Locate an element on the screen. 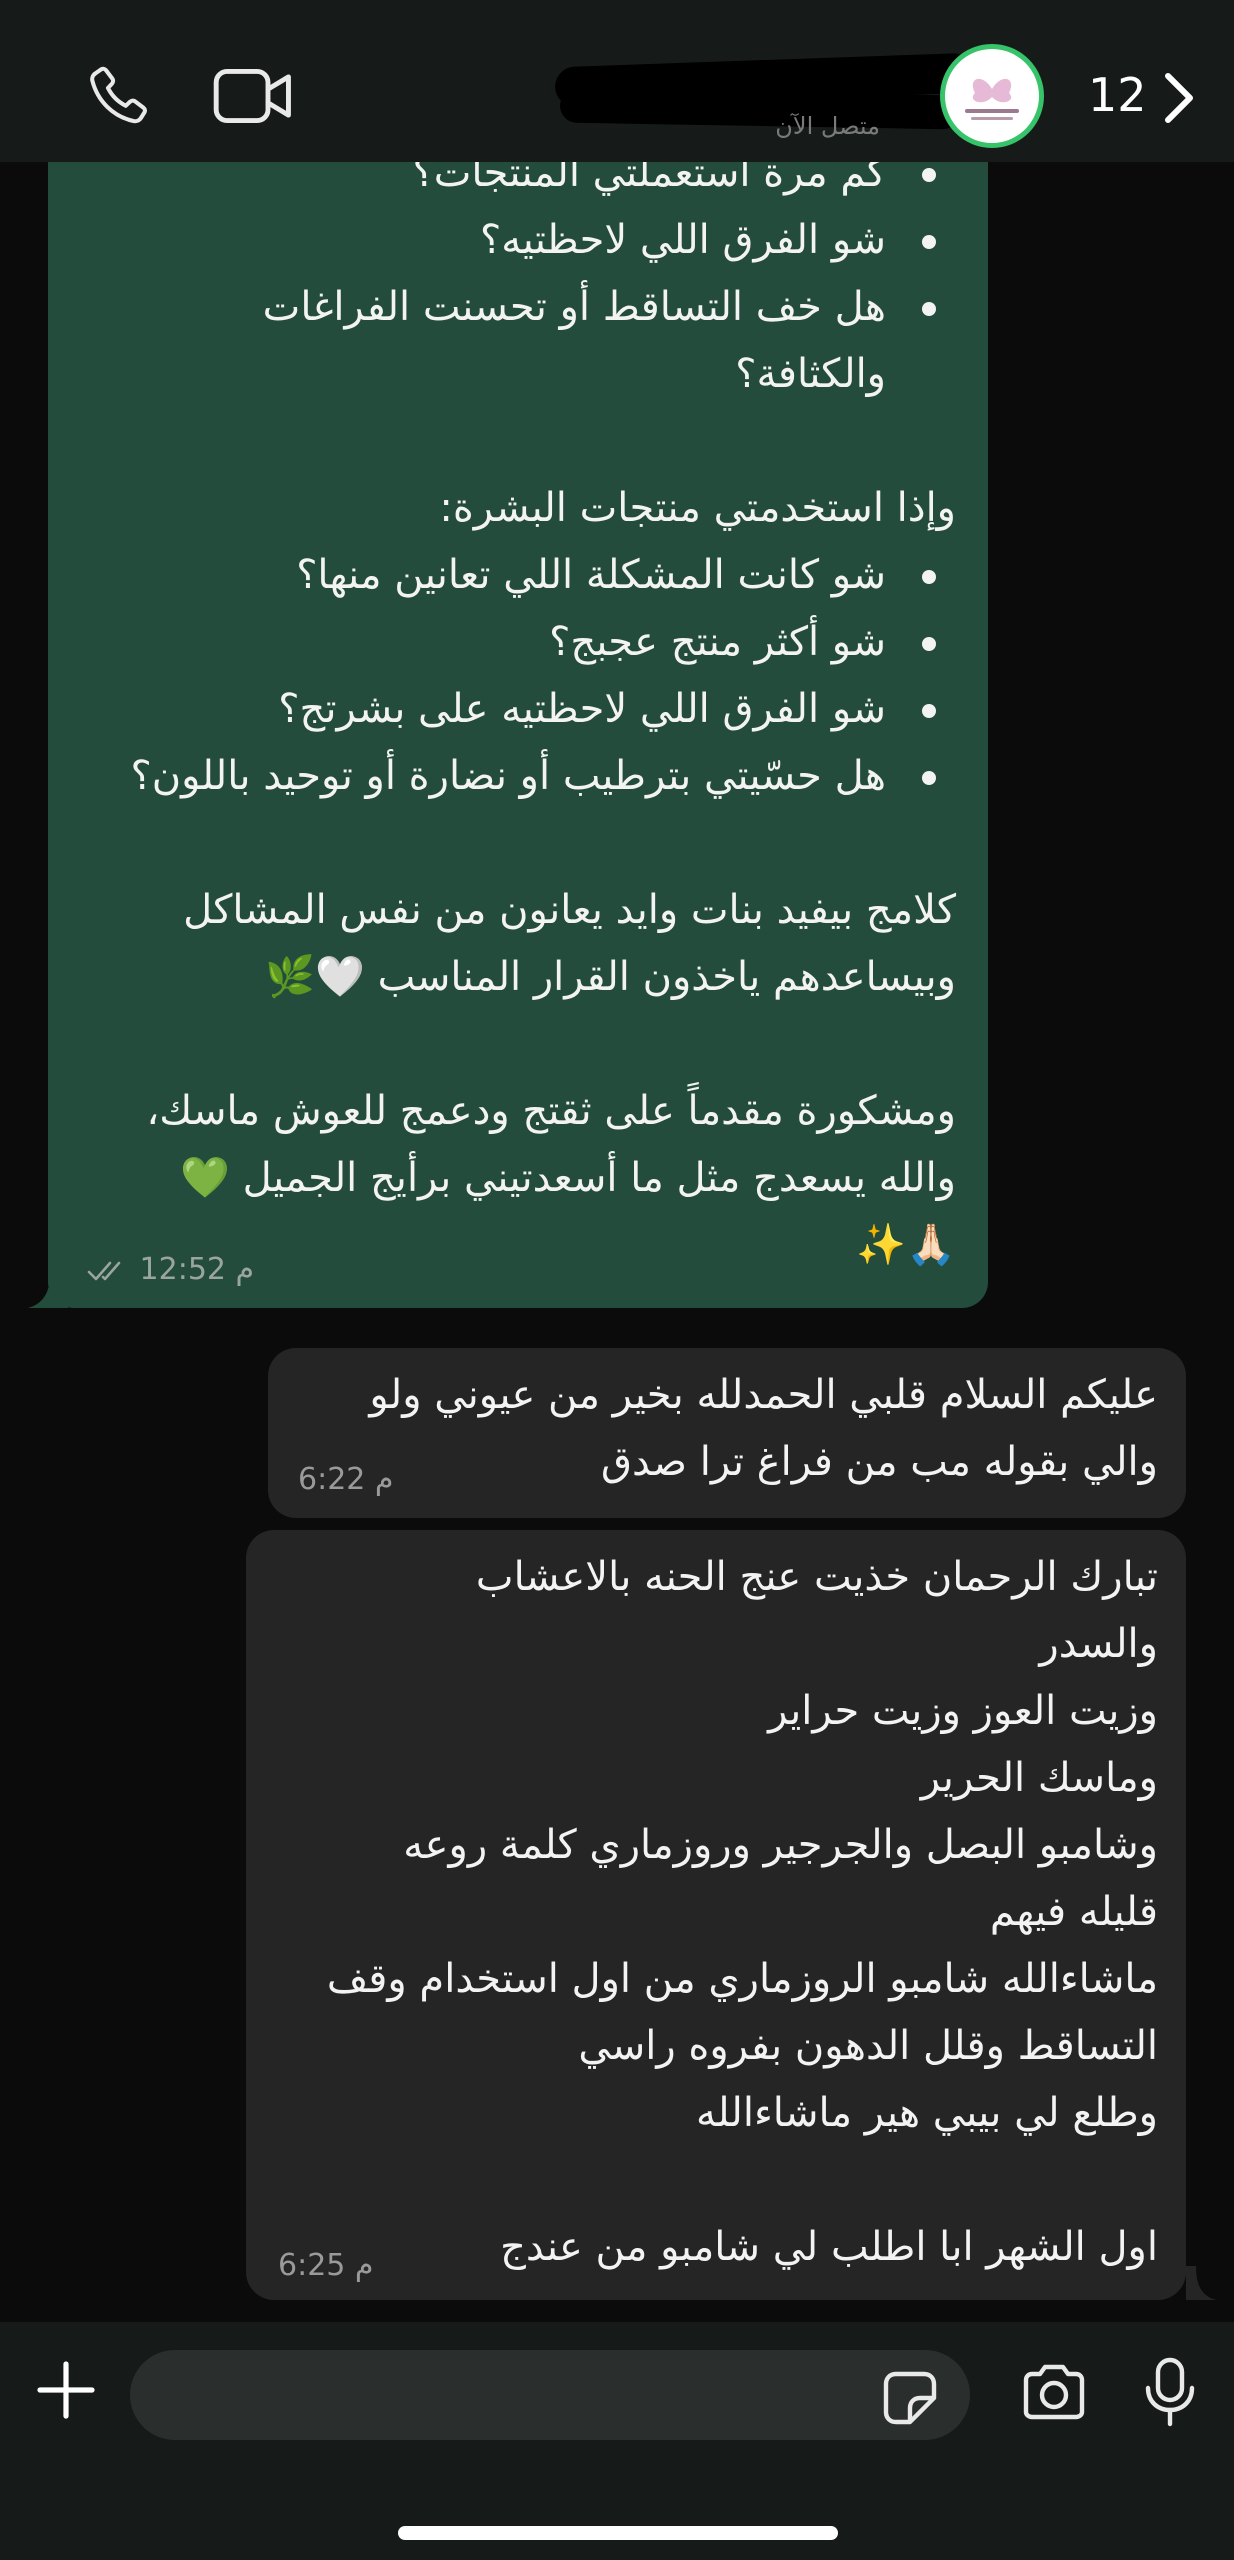 The image size is (1234, 2560). list-item: شو الفرق اللي لاحظتيه على بشرتج؟ is located at coordinates (522, 709).